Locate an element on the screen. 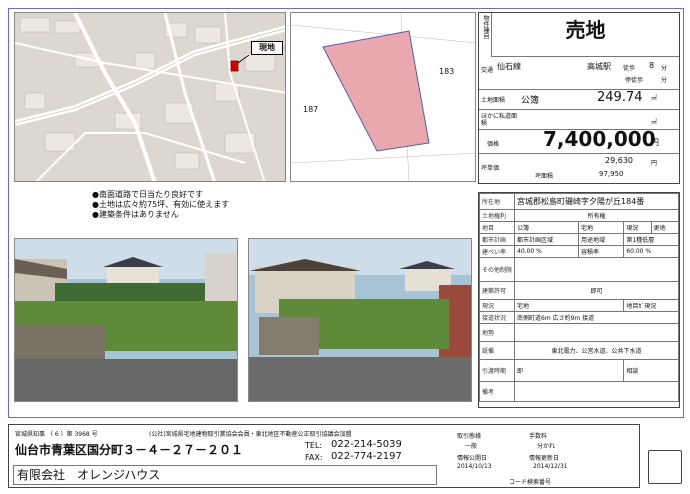  plot-shape is located at coordinates (383, 97).